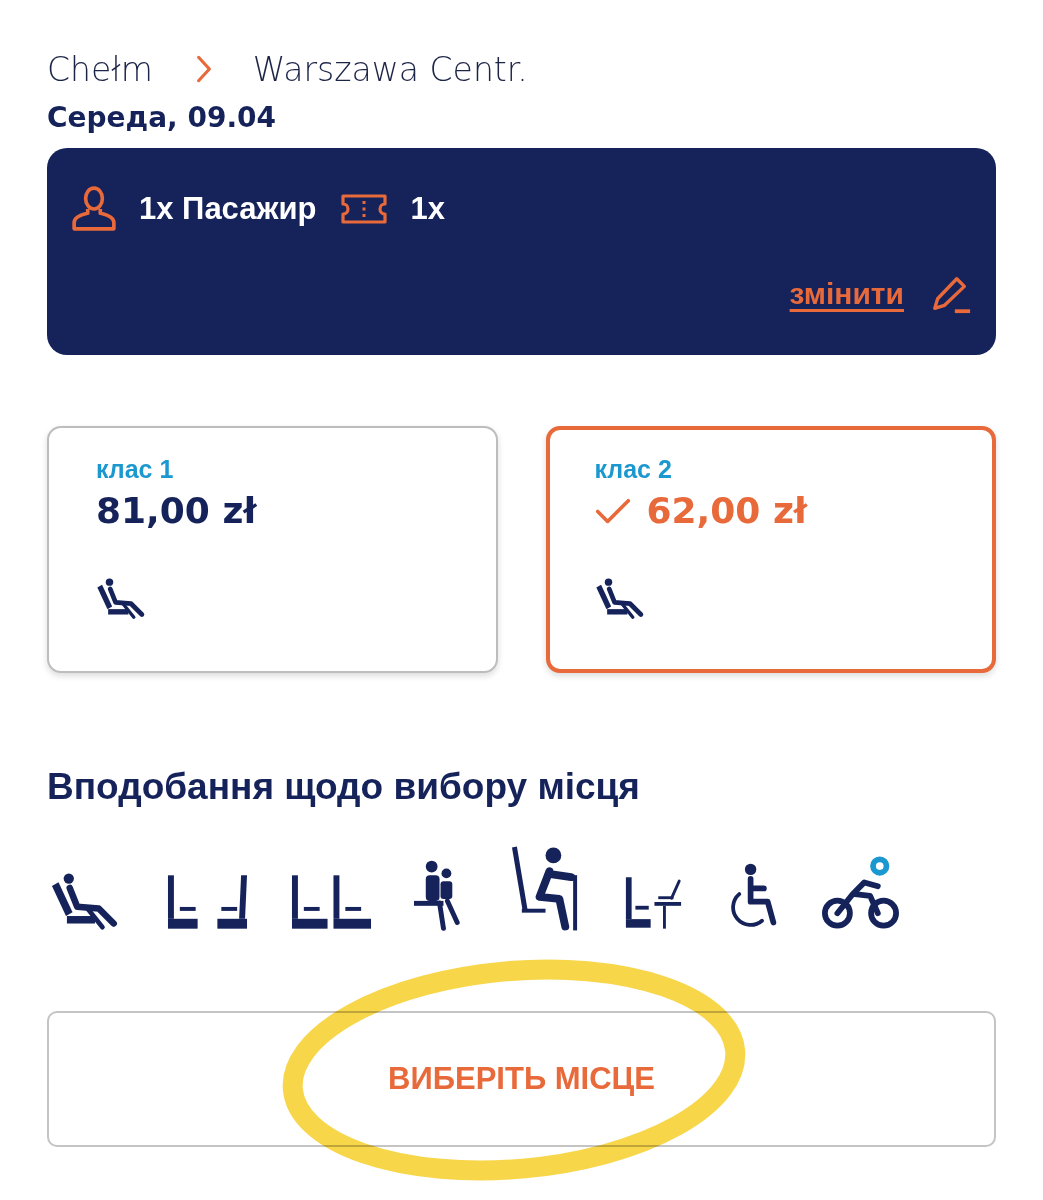  What do you see at coordinates (100, 69) in the screenshot?
I see `origin-station: Chełm` at bounding box center [100, 69].